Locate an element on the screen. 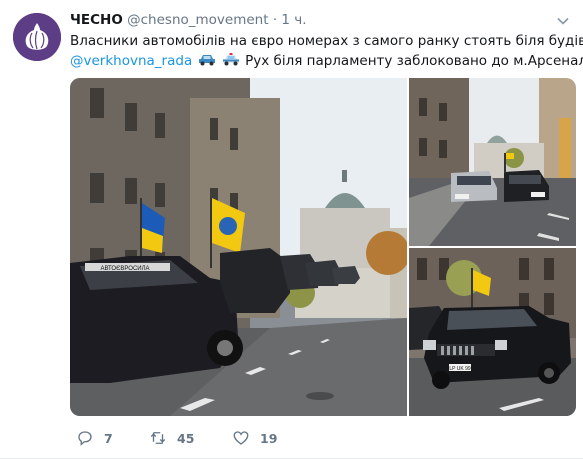 The width and height of the screenshot is (583, 459). street-photo-top-right is located at coordinates (492, 162).